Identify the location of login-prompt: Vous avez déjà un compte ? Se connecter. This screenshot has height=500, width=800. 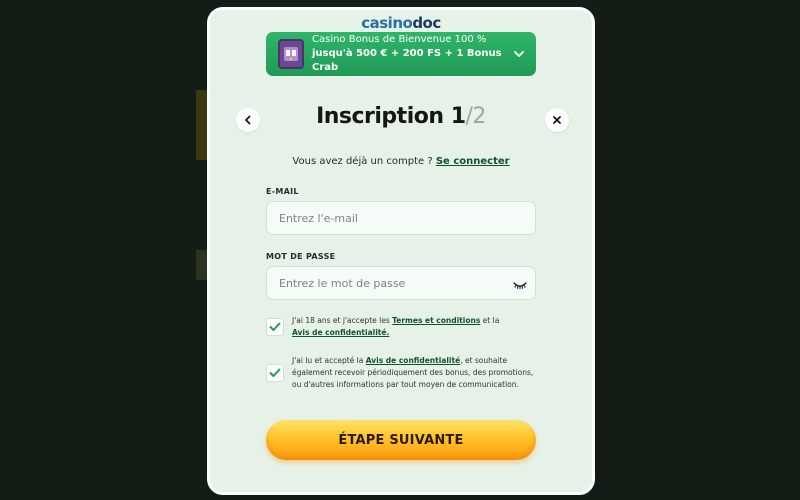
(401, 161).